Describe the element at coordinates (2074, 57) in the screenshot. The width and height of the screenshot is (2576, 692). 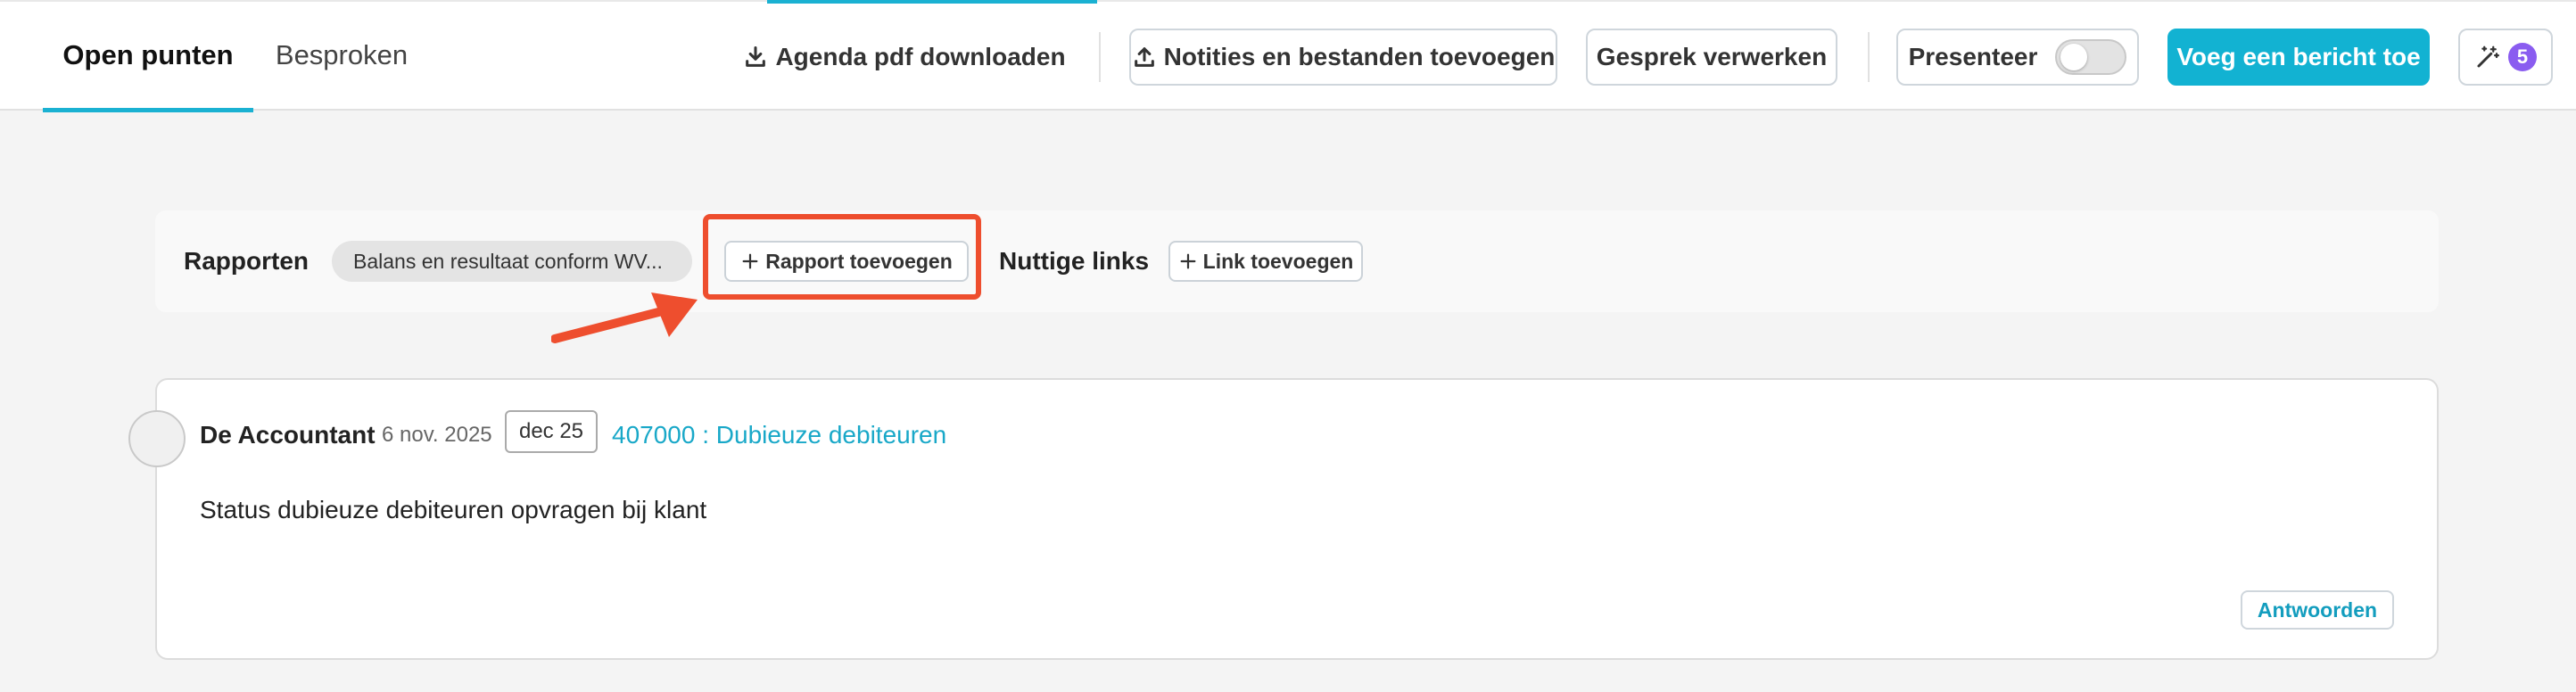
I see `toggle-knob` at that location.